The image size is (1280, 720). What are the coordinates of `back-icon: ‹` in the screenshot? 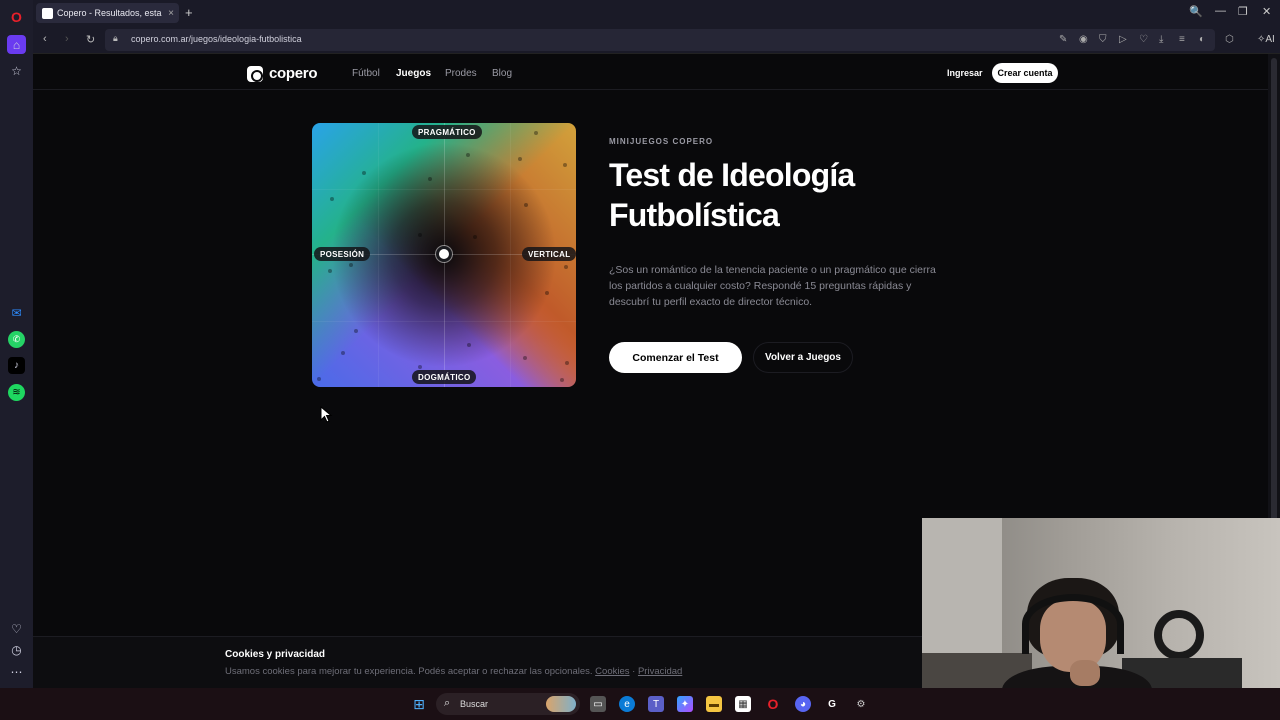 It's located at (45, 39).